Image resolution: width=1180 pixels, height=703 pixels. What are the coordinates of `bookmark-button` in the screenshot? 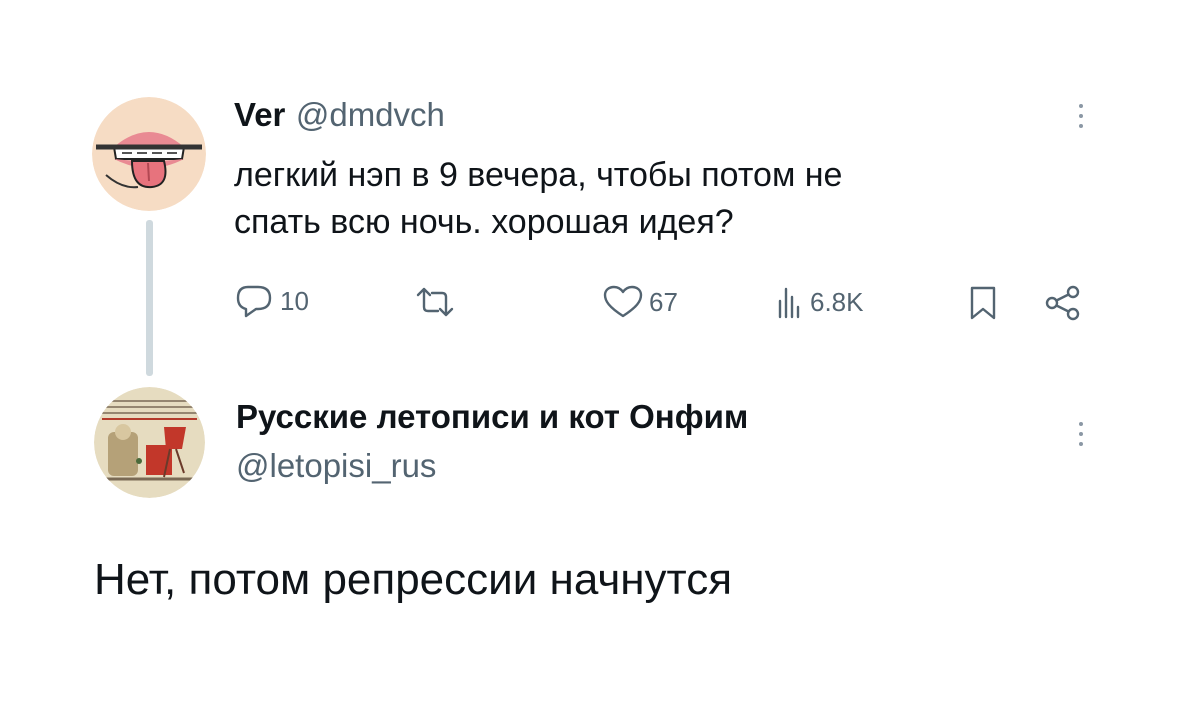 It's located at (983, 305).